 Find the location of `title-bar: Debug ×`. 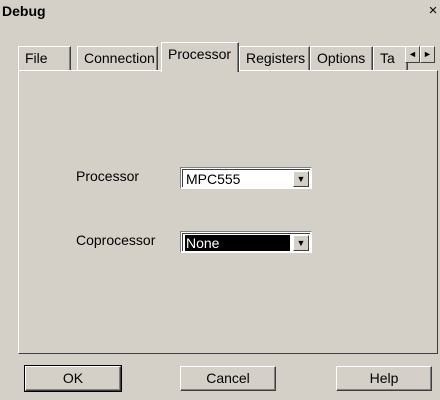

title-bar: Debug × is located at coordinates (220, 11).